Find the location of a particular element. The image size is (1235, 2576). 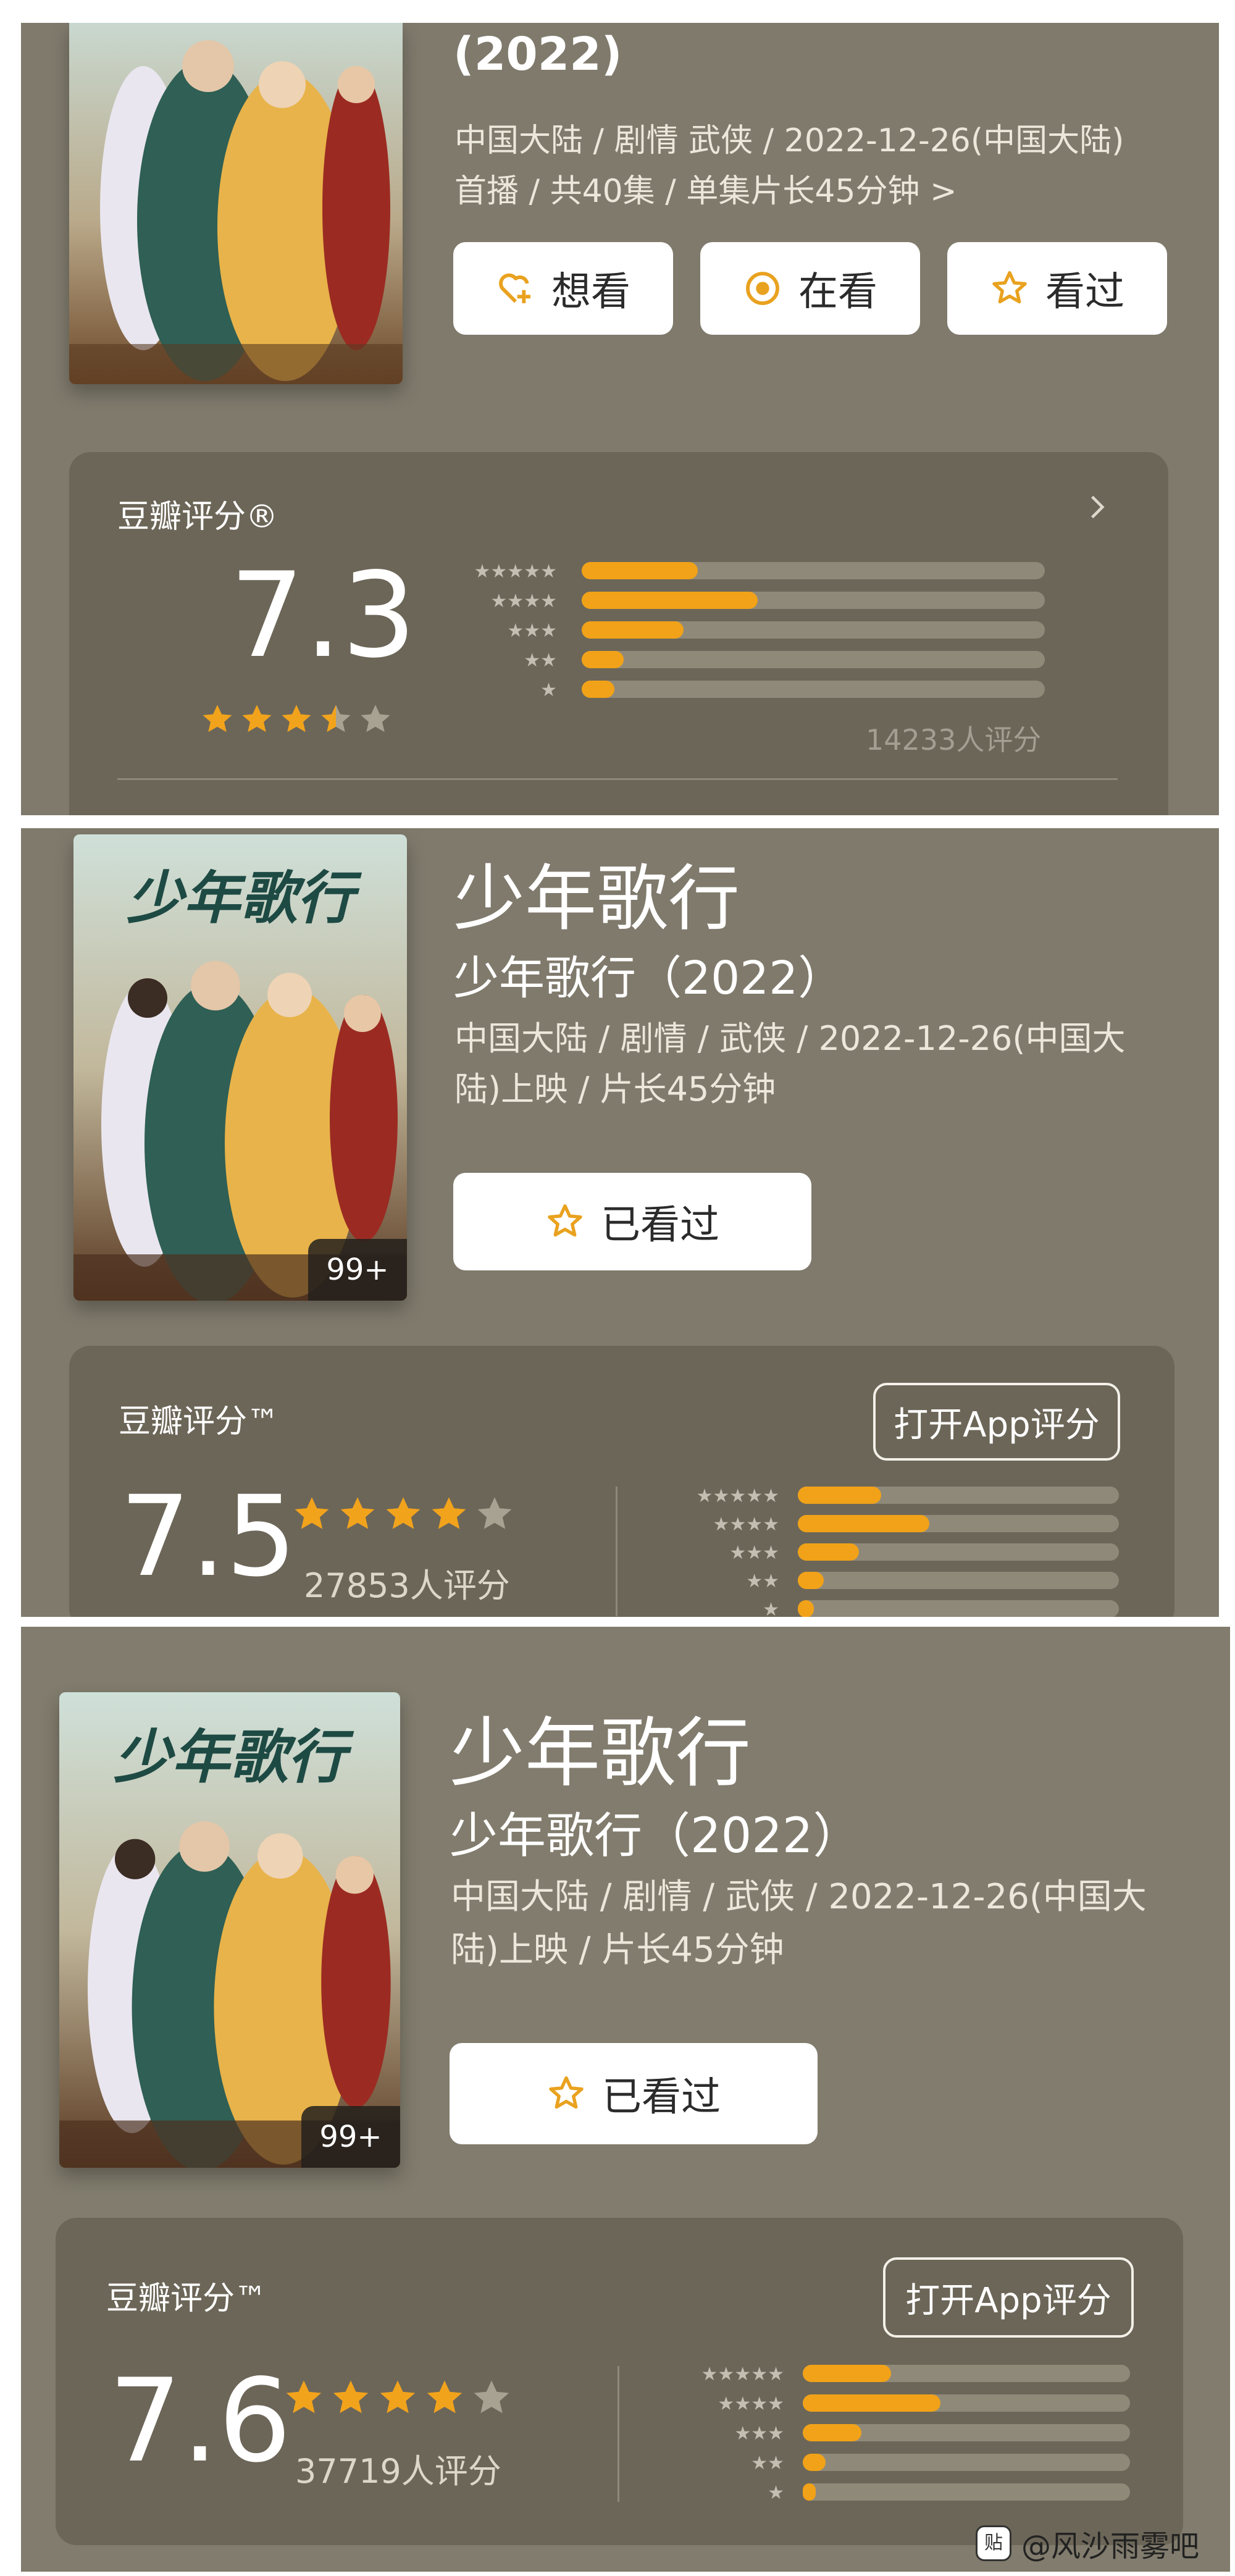

watermark-text: @风沙雨雾吧 is located at coordinates (1110, 2546).